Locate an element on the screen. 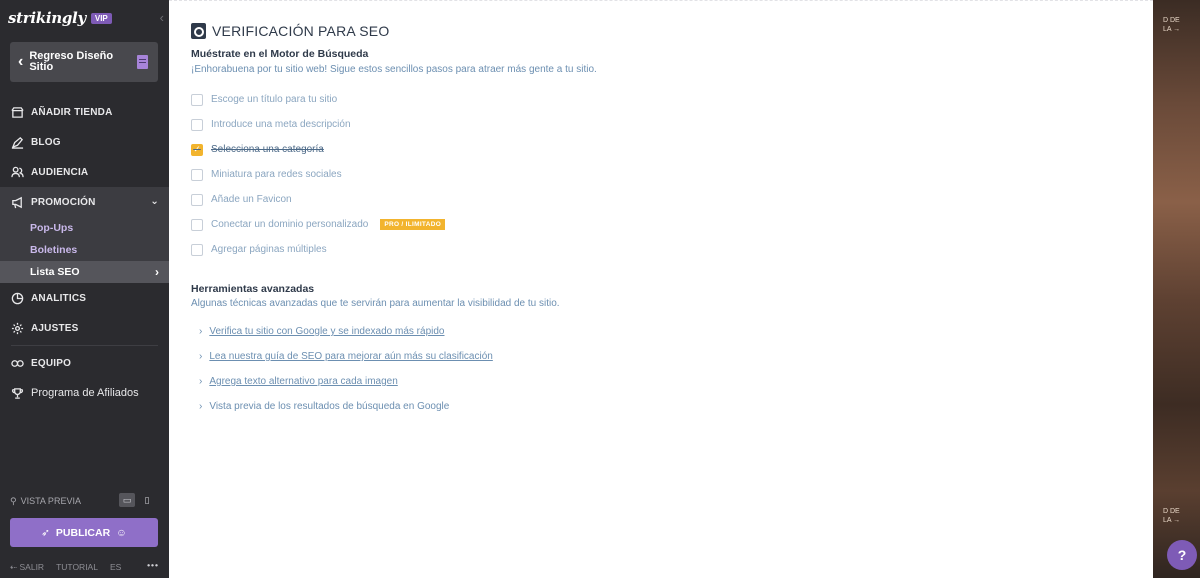 The height and width of the screenshot is (578, 1200). more-options-icon: ••• is located at coordinates (153, 565).